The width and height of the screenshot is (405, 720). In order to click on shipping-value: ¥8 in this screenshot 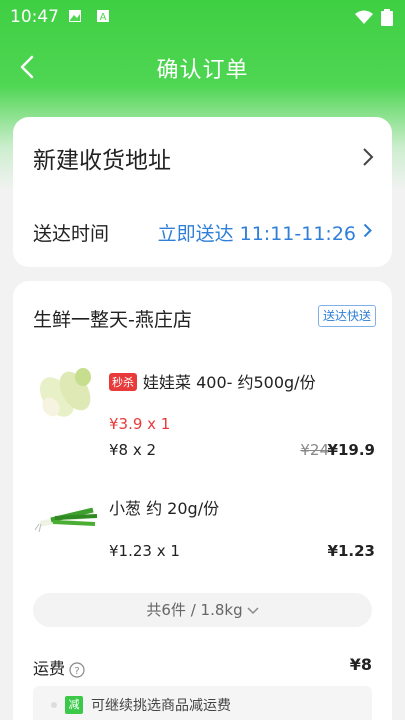, I will do `click(360, 664)`.